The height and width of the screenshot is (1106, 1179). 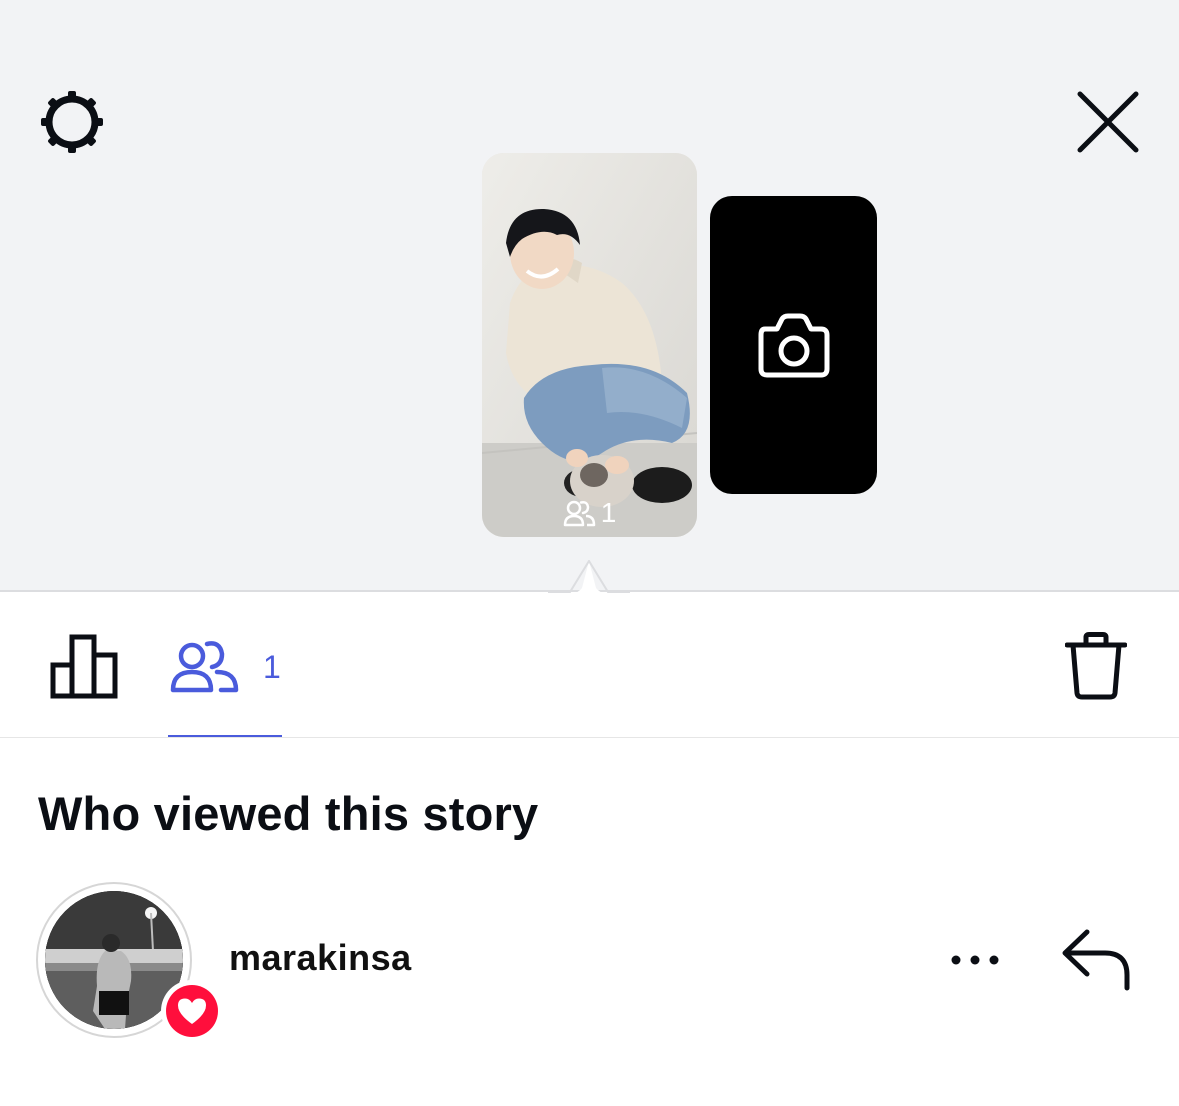 I want to click on thumbnail-viewer-count: 1, so click(x=589, y=513).